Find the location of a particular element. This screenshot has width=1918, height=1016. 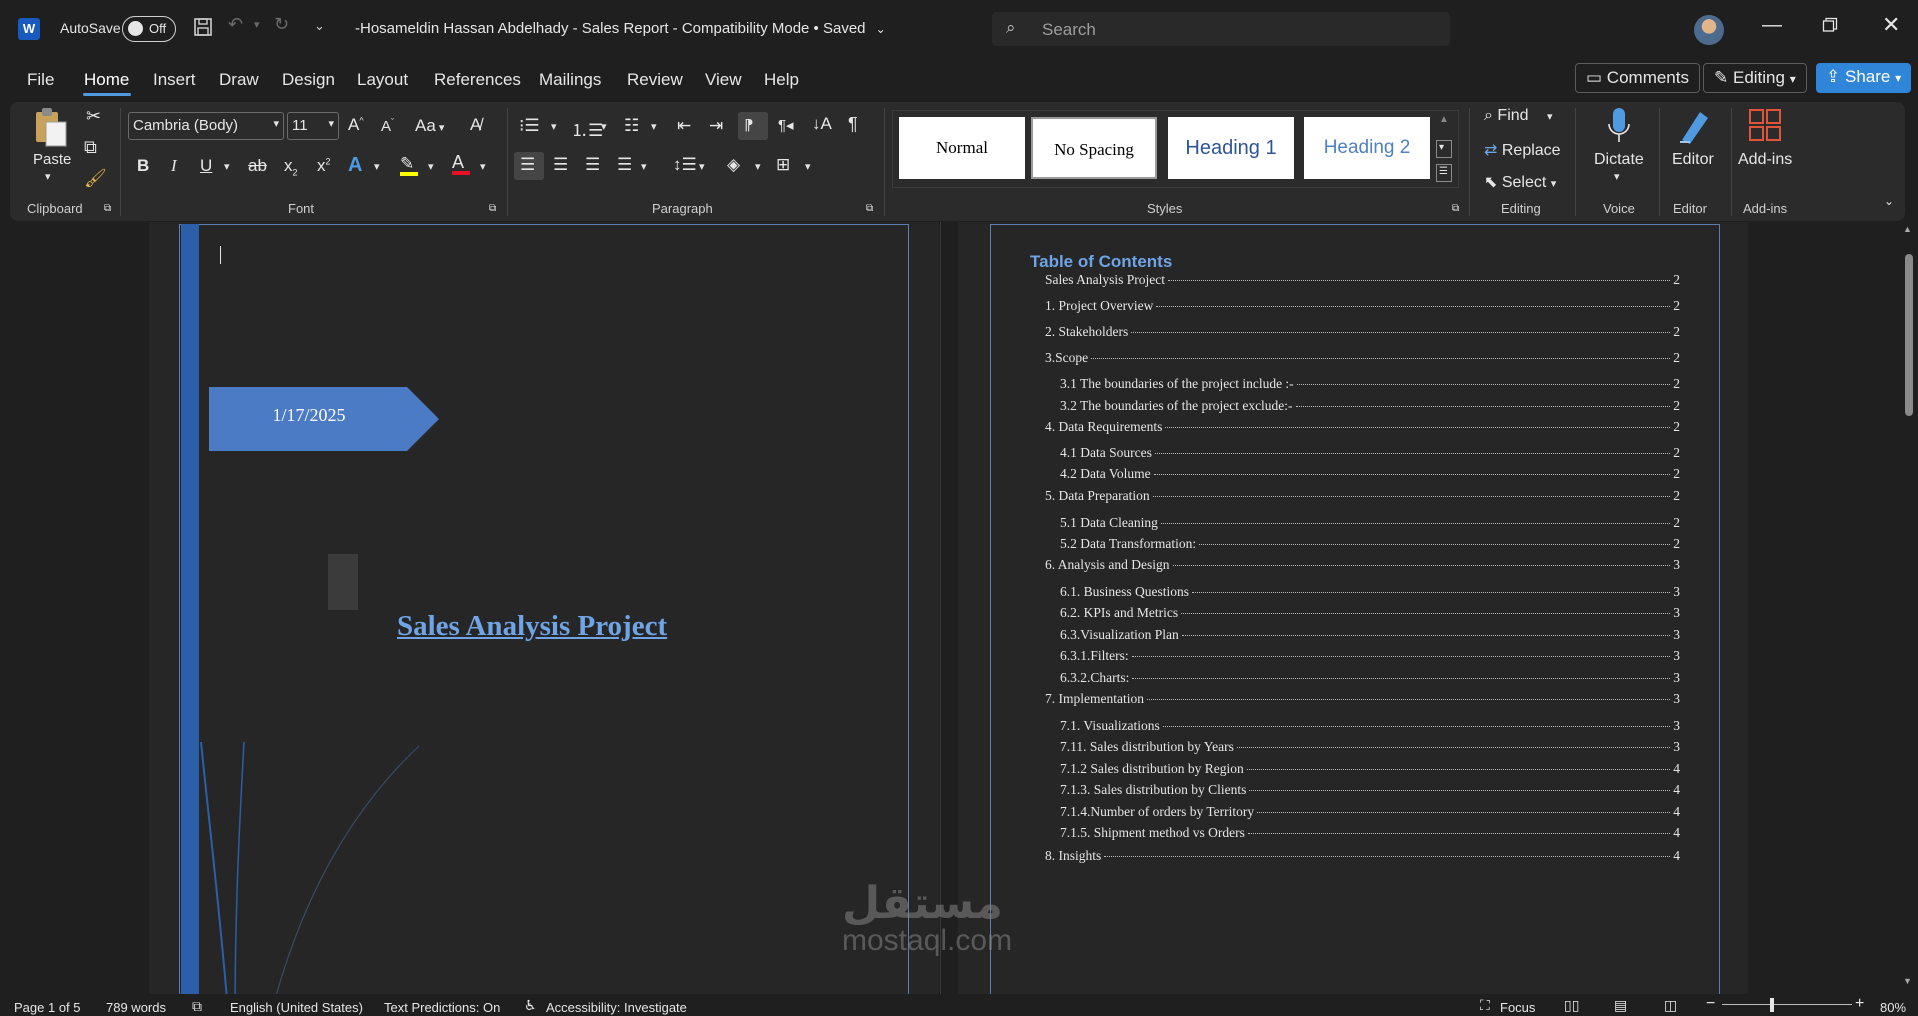

zoom-in-icon: + is located at coordinates (1859, 1004).